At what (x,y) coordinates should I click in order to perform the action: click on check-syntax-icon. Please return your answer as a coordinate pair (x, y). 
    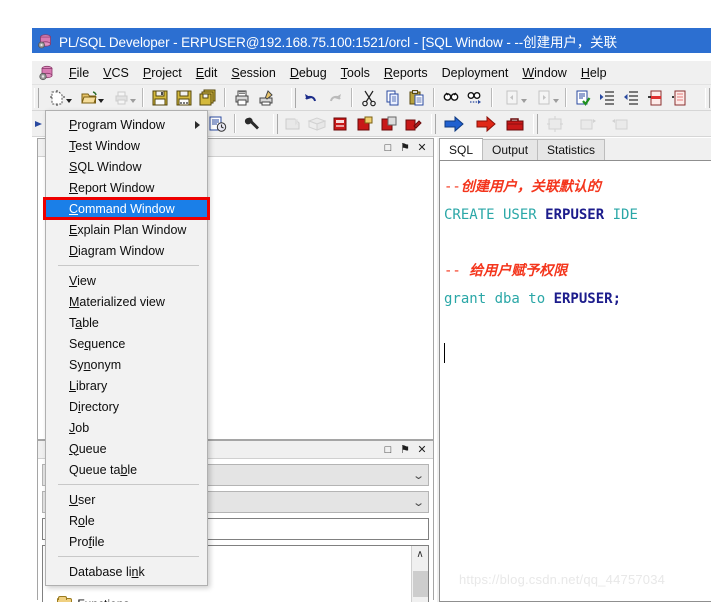
    Looking at the image, I should click on (583, 98).